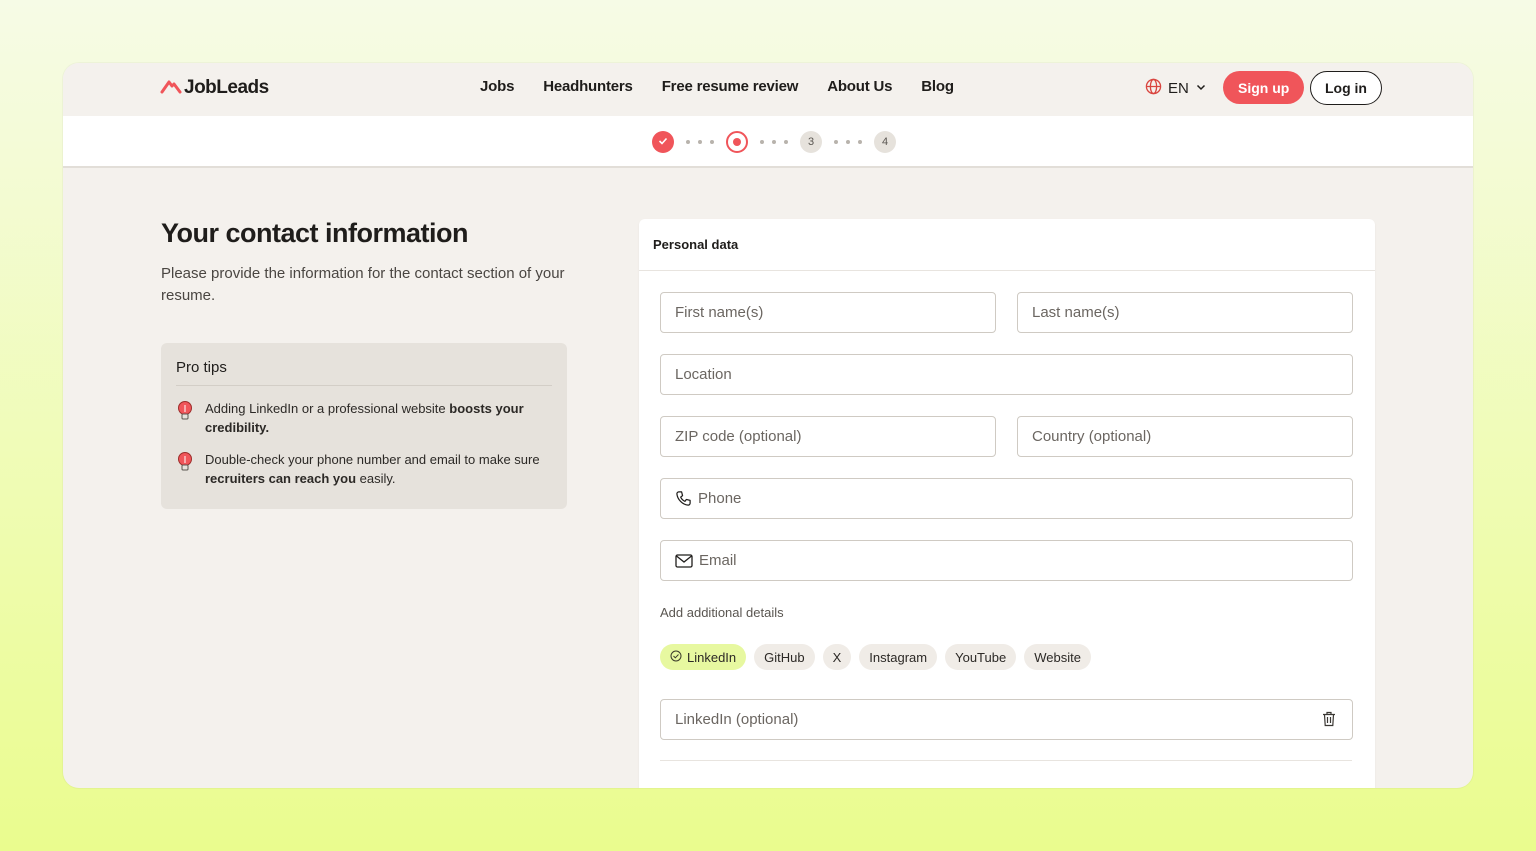  What do you see at coordinates (683, 498) in the screenshot?
I see `phone-icon` at bounding box center [683, 498].